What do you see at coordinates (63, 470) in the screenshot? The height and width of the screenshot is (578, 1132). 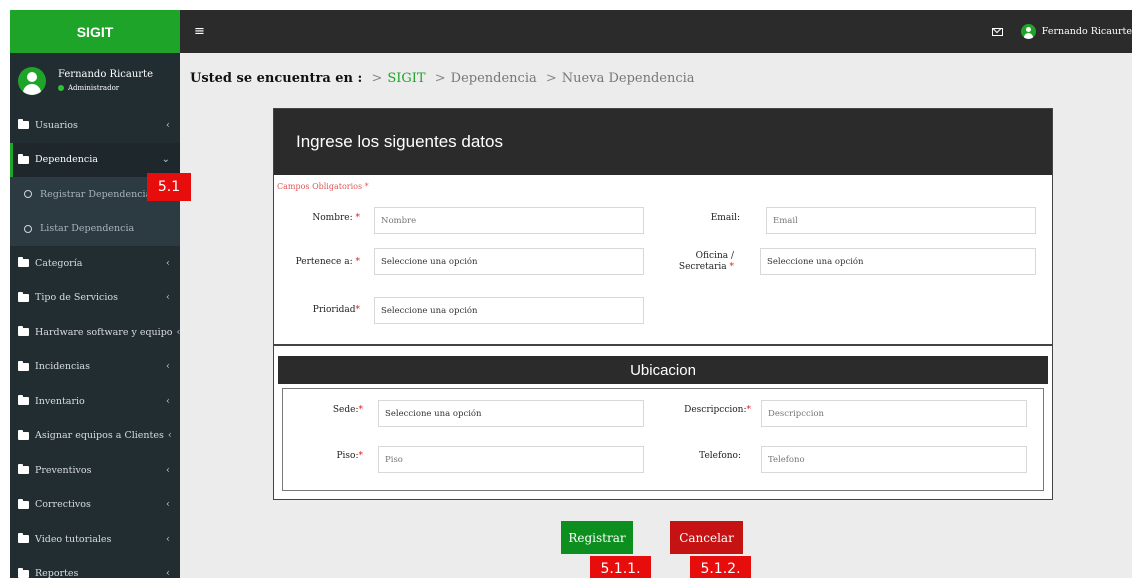 I see `sidebar-item-label: Preventivos` at bounding box center [63, 470].